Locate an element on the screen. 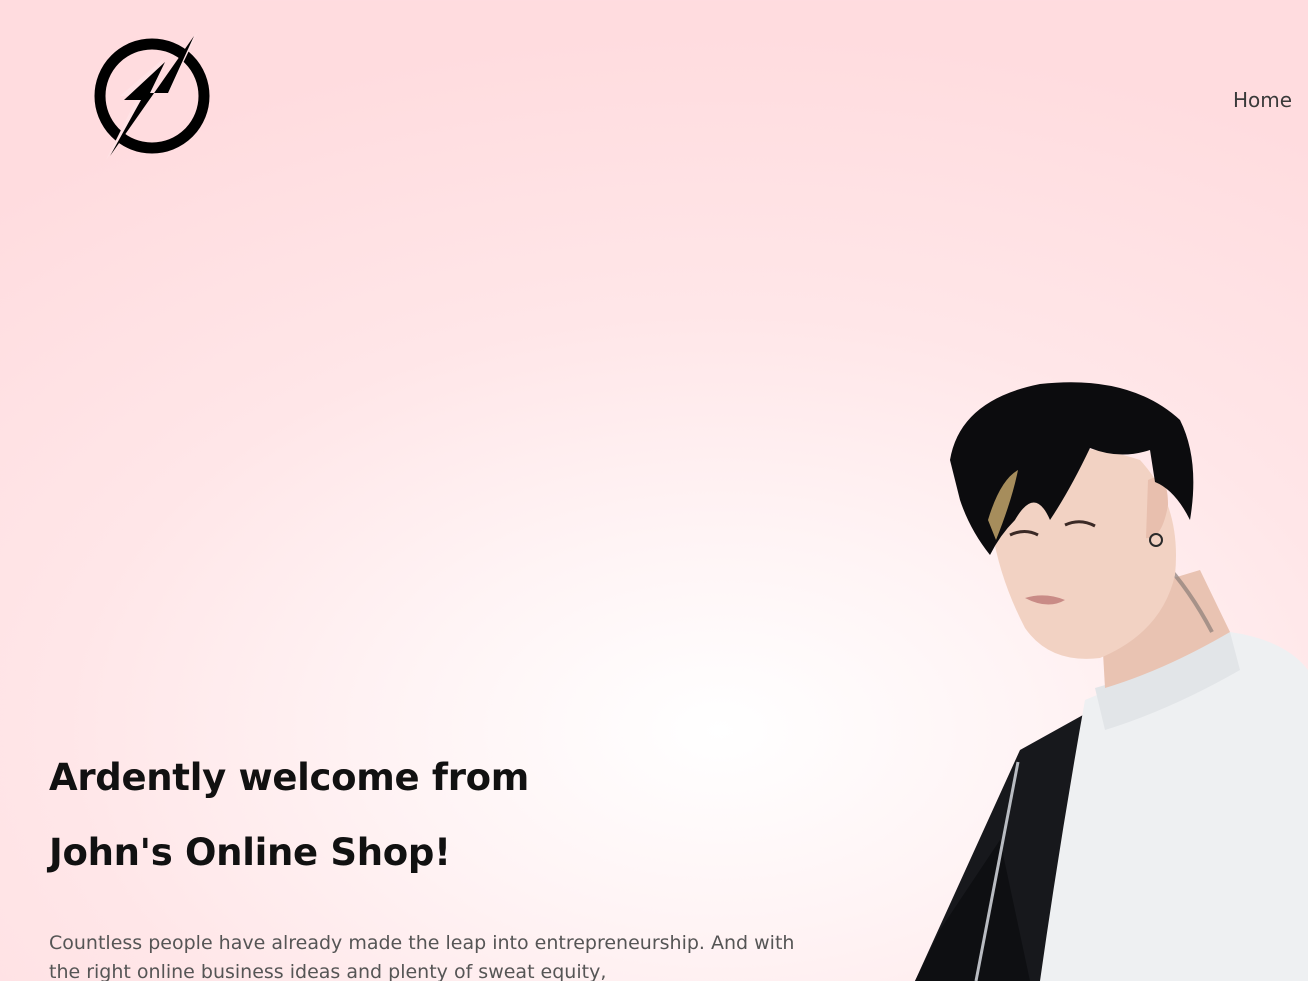 This screenshot has height=981, width=1308. nav-home-link: Home is located at coordinates (1262, 100).